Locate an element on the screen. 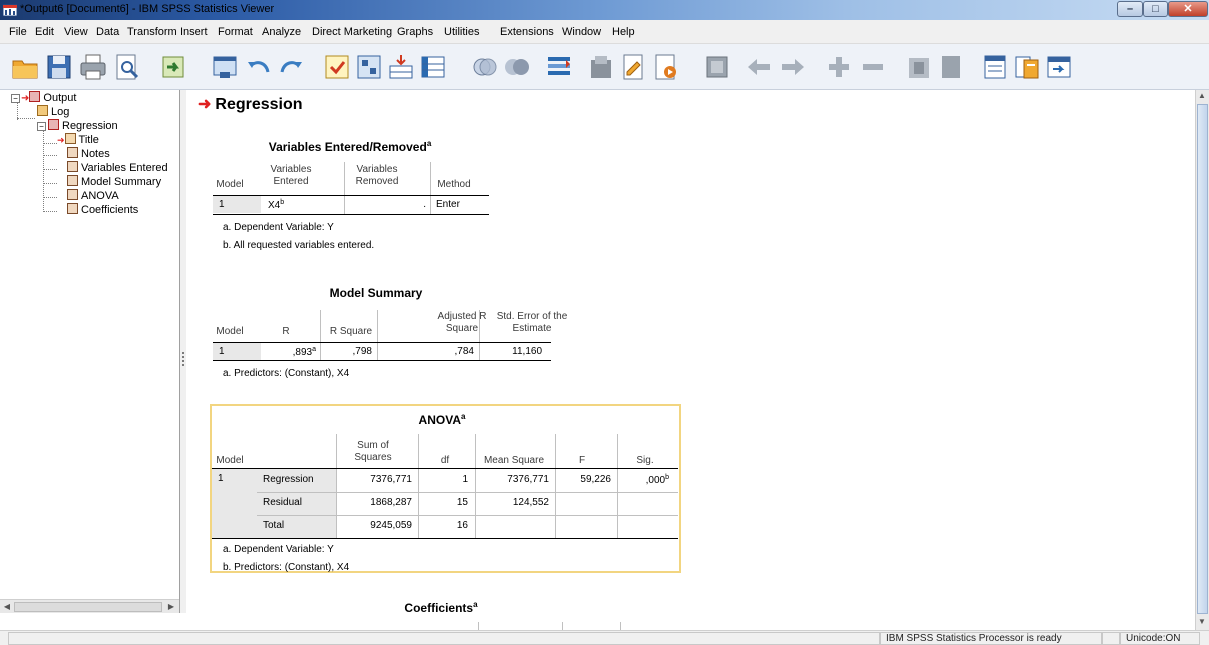  save-icon is located at coordinates (59, 67).